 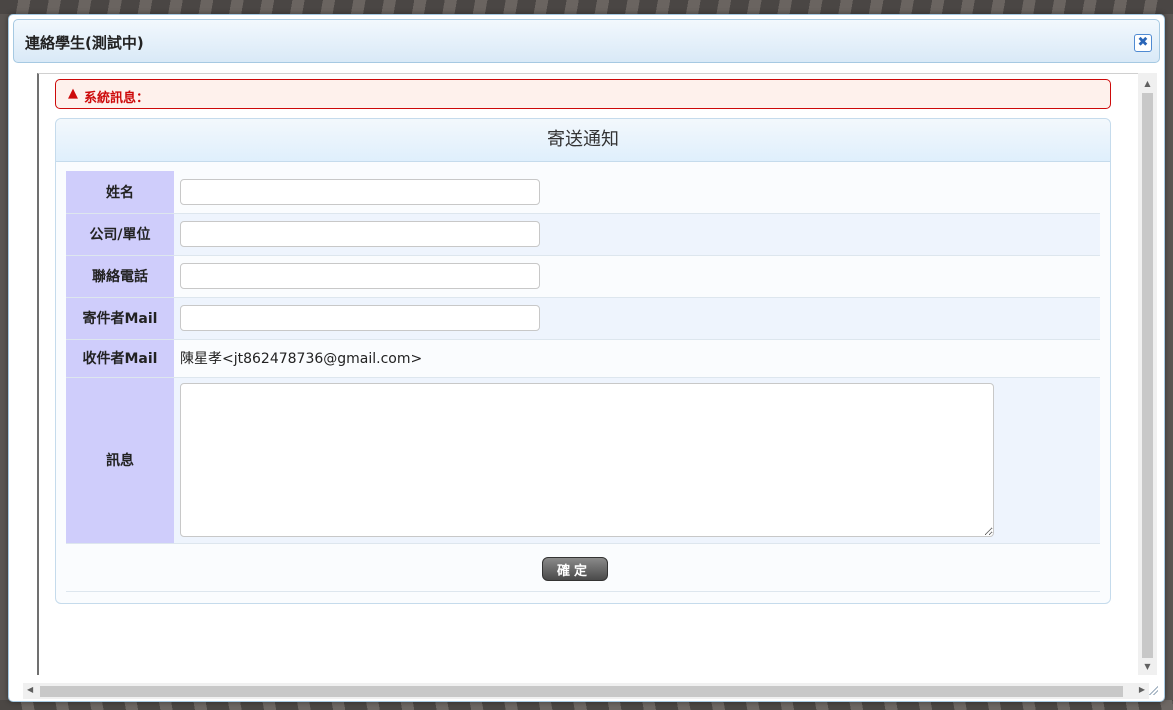 I want to click on form-row-recipient-mail: 收件者Mail 陳星孝<jt862478736@gmail.com>, so click(x=583, y=358).